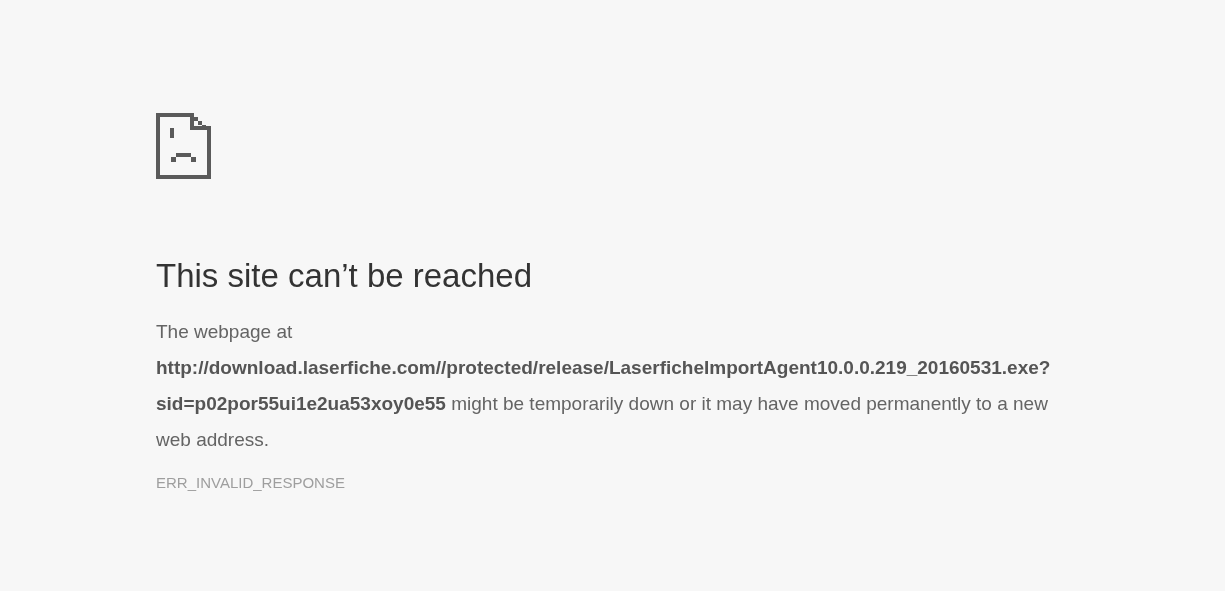 The height and width of the screenshot is (591, 1225). I want to click on sad-page-icon, so click(183, 146).